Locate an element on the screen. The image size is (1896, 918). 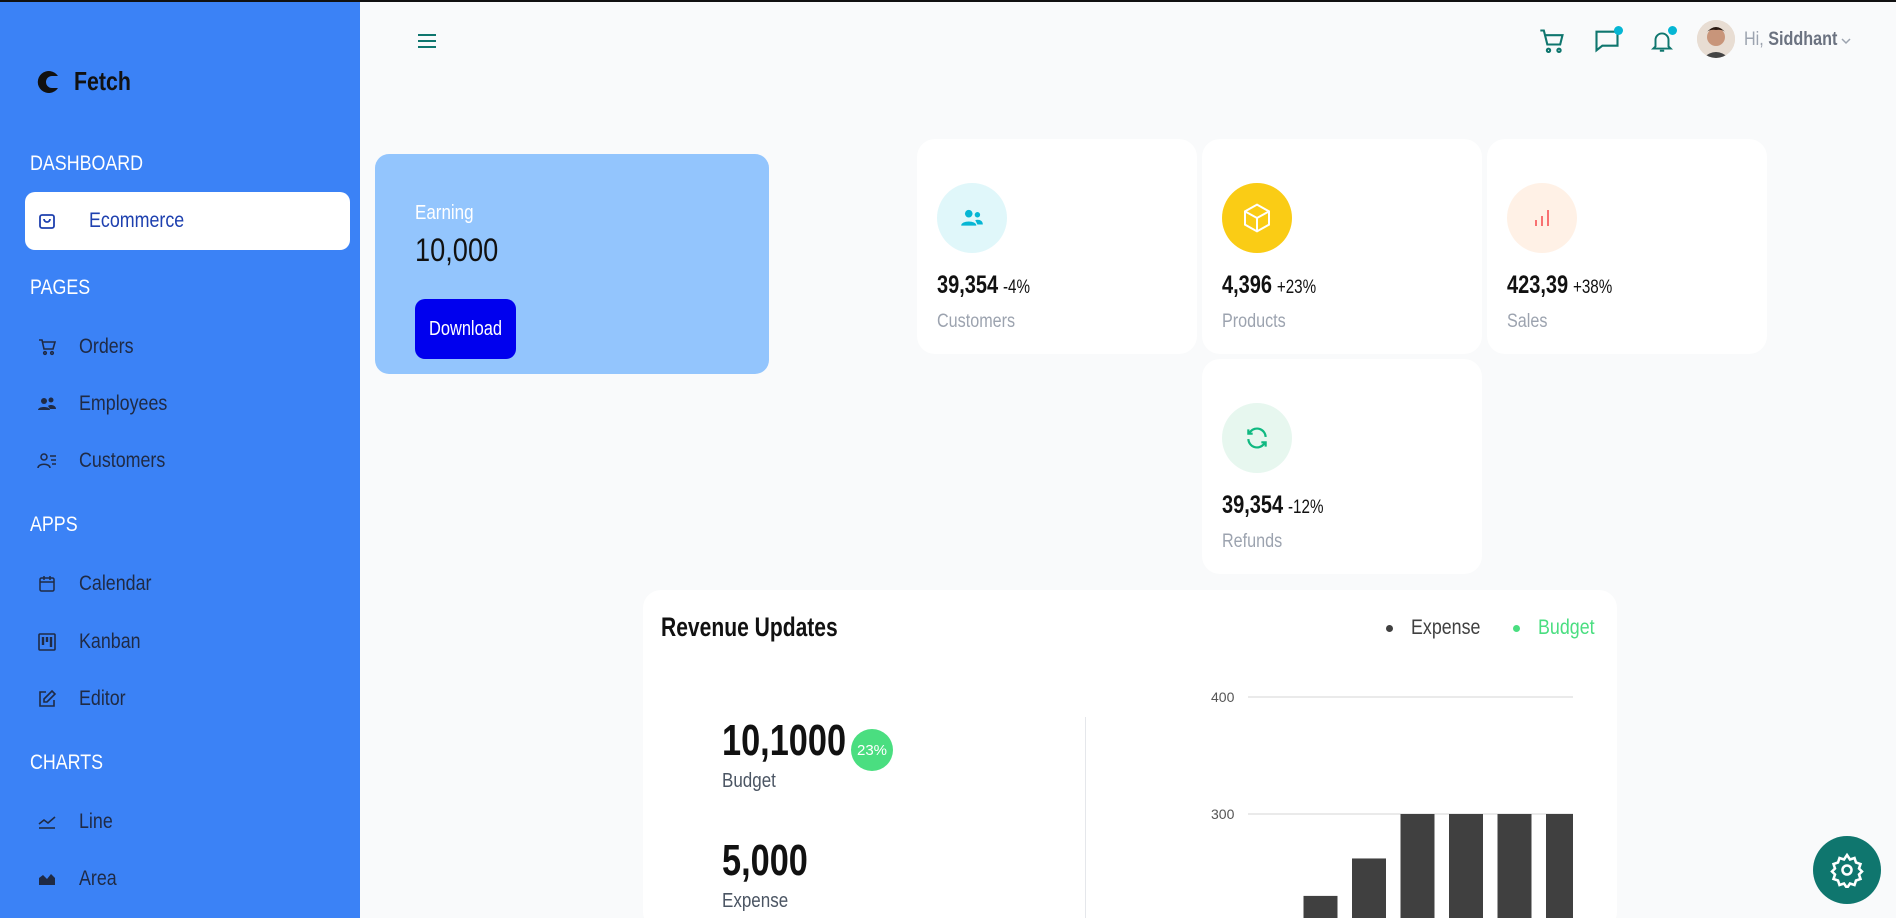
sidebar-item-label: Area is located at coordinates (98, 878).